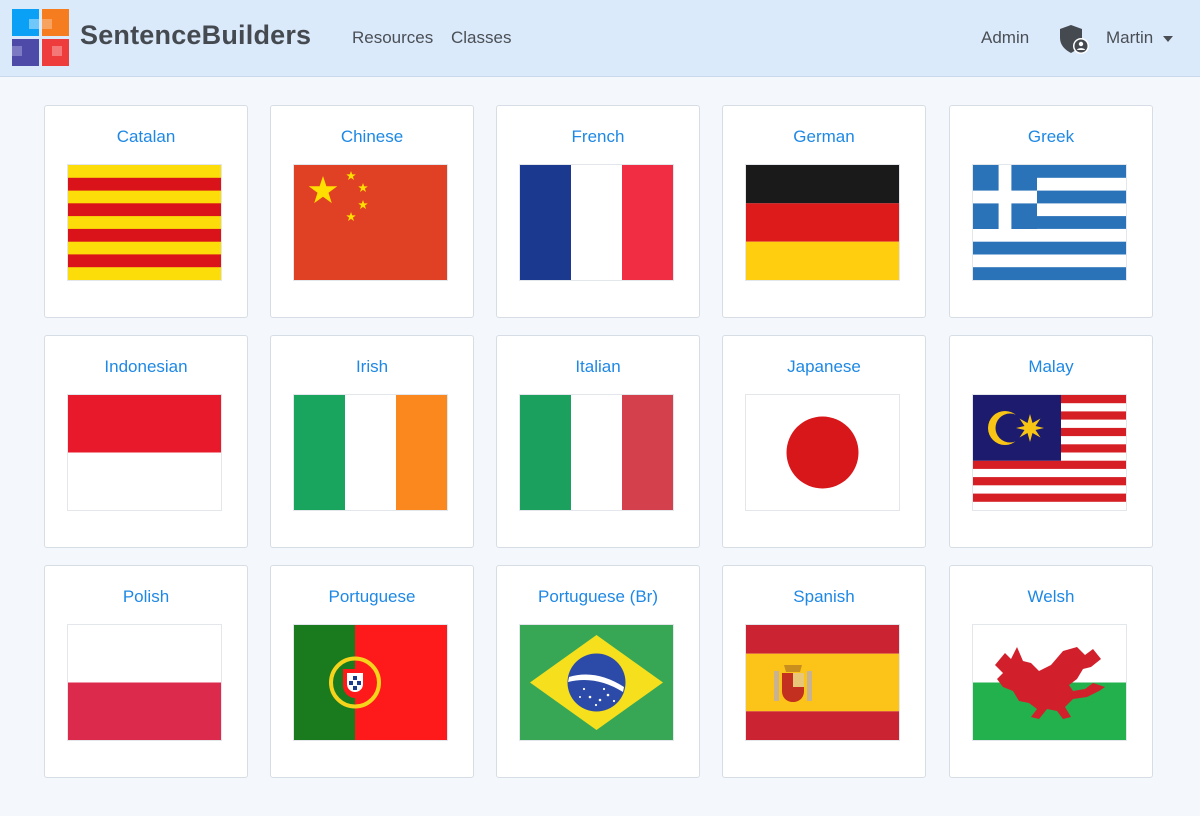 The height and width of the screenshot is (816, 1200). What do you see at coordinates (596, 682) in the screenshot?
I see `brazil-flag` at bounding box center [596, 682].